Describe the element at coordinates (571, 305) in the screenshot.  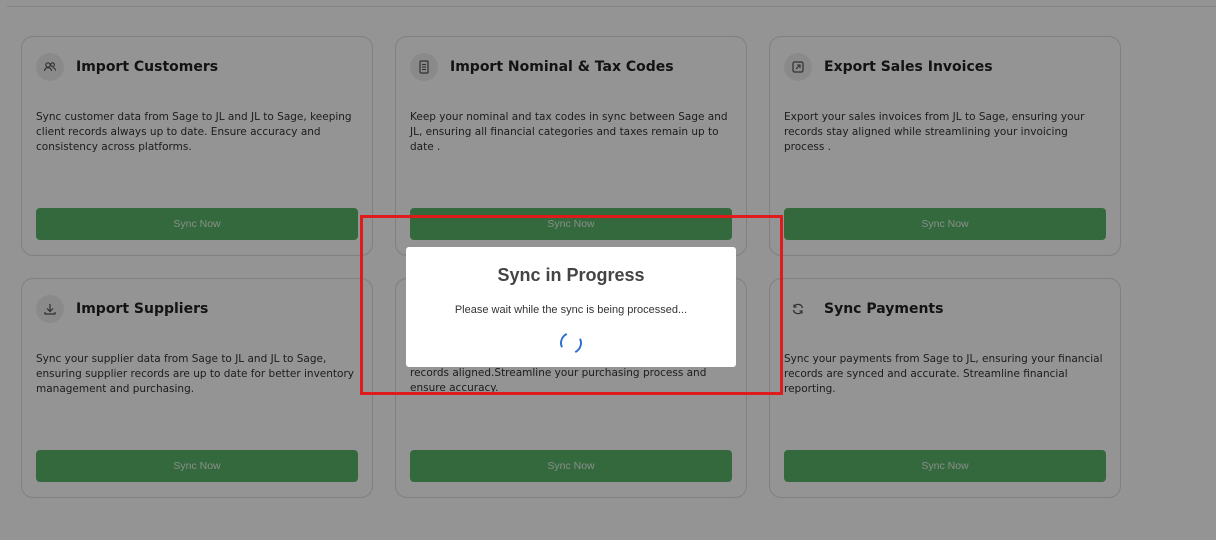
I see `highlight-box` at that location.